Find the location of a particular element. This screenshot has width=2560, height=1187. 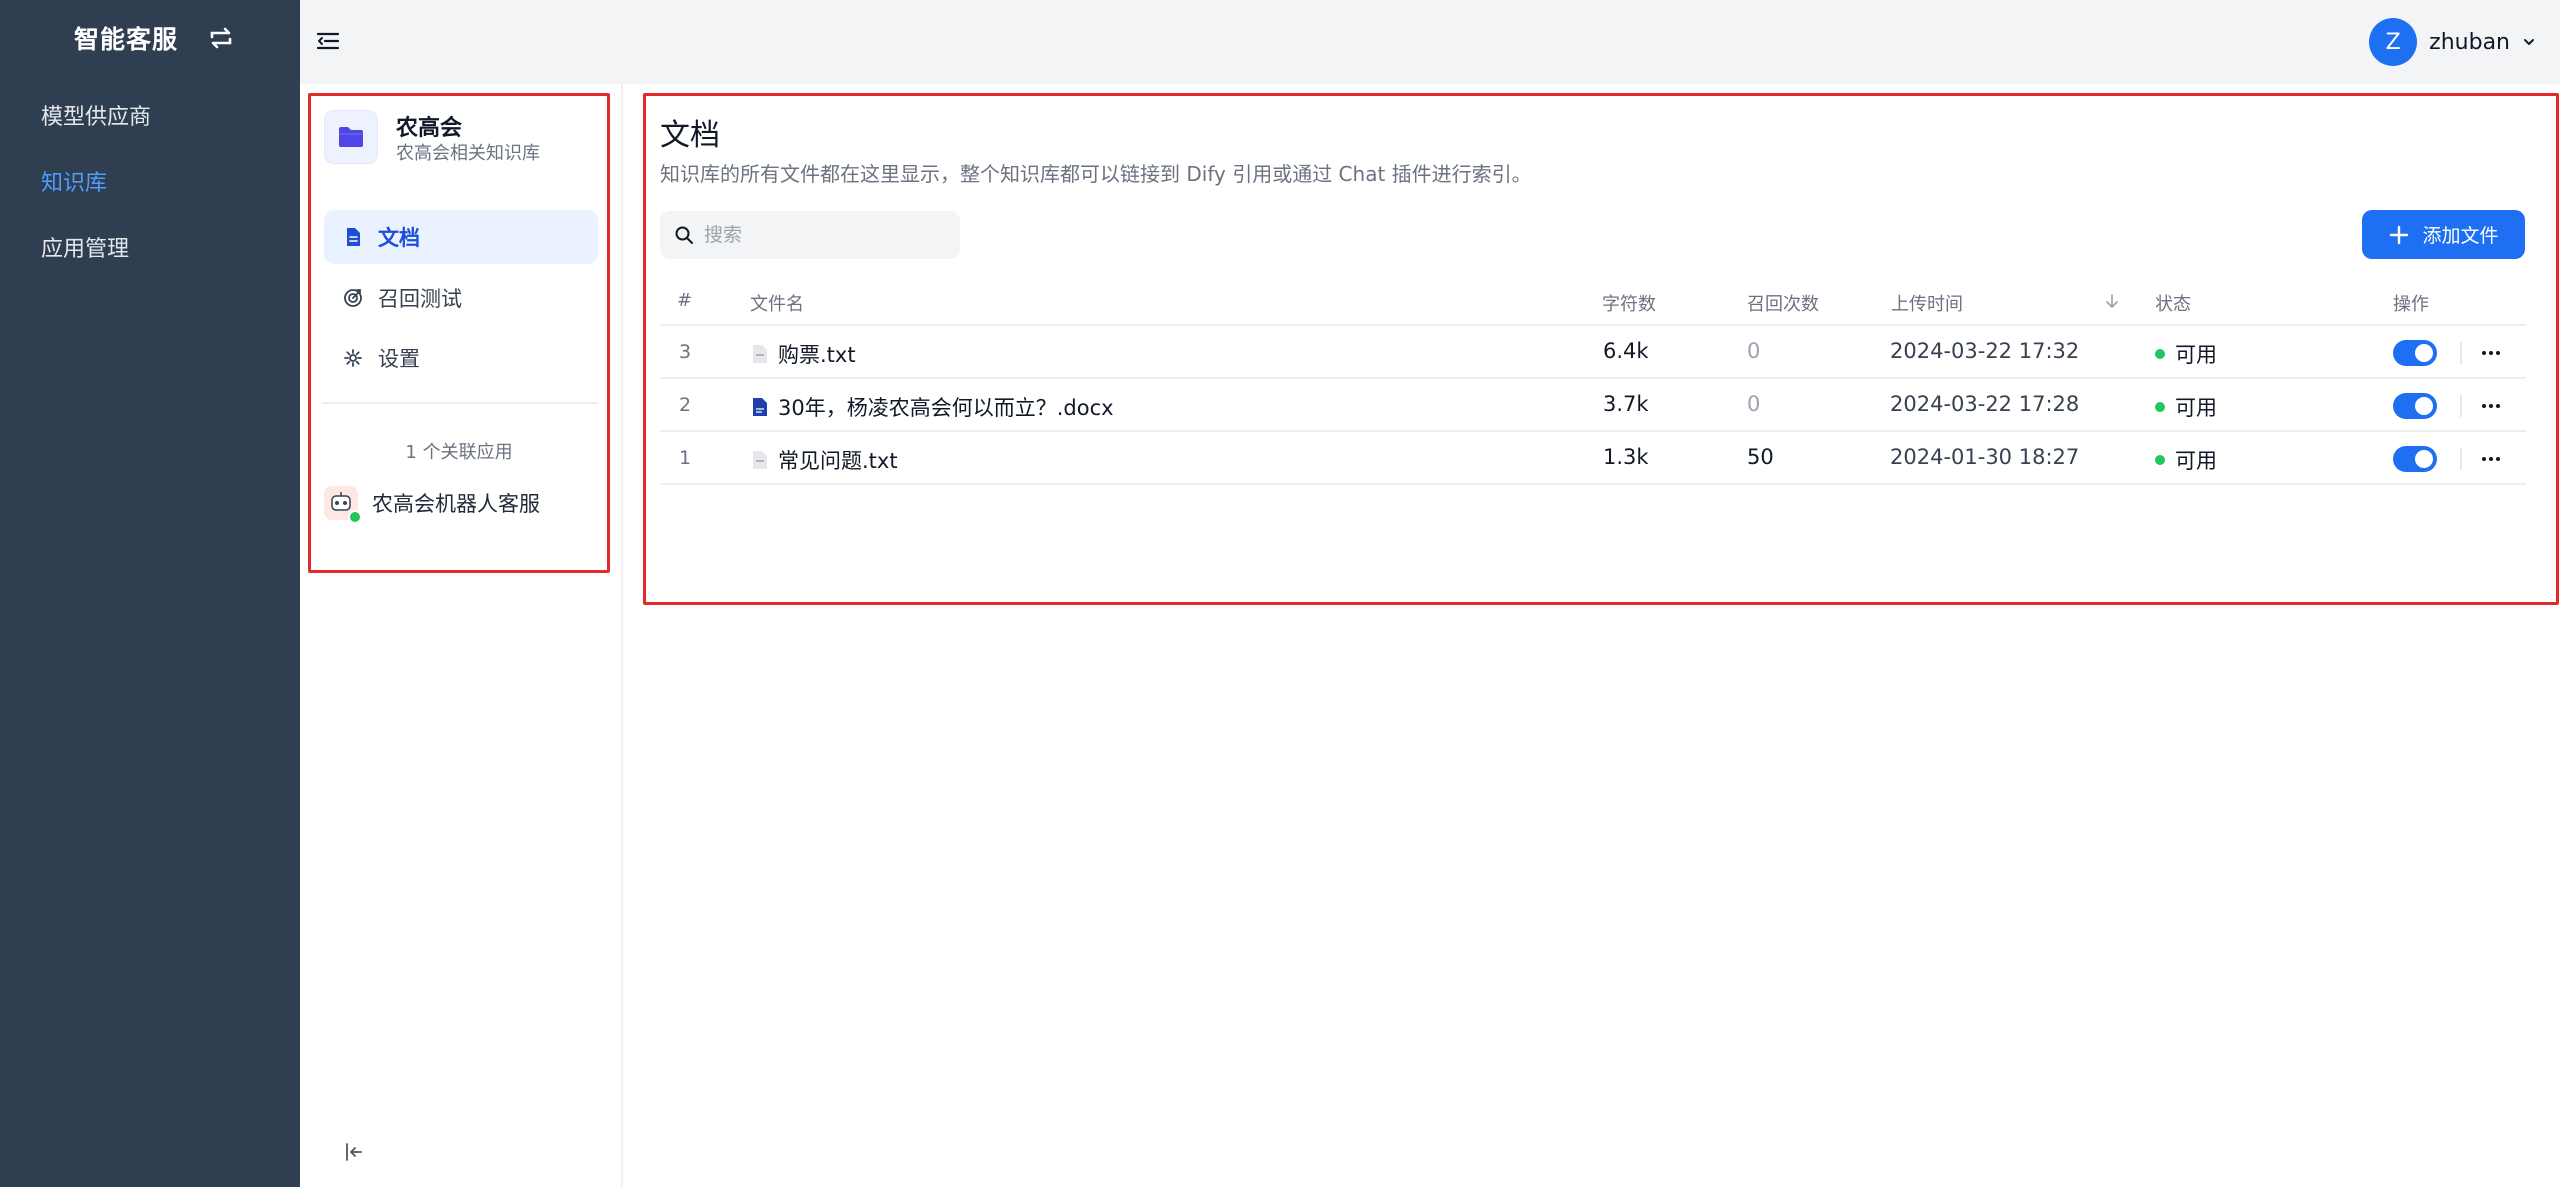

tab-documents: 文档 is located at coordinates (461, 237).